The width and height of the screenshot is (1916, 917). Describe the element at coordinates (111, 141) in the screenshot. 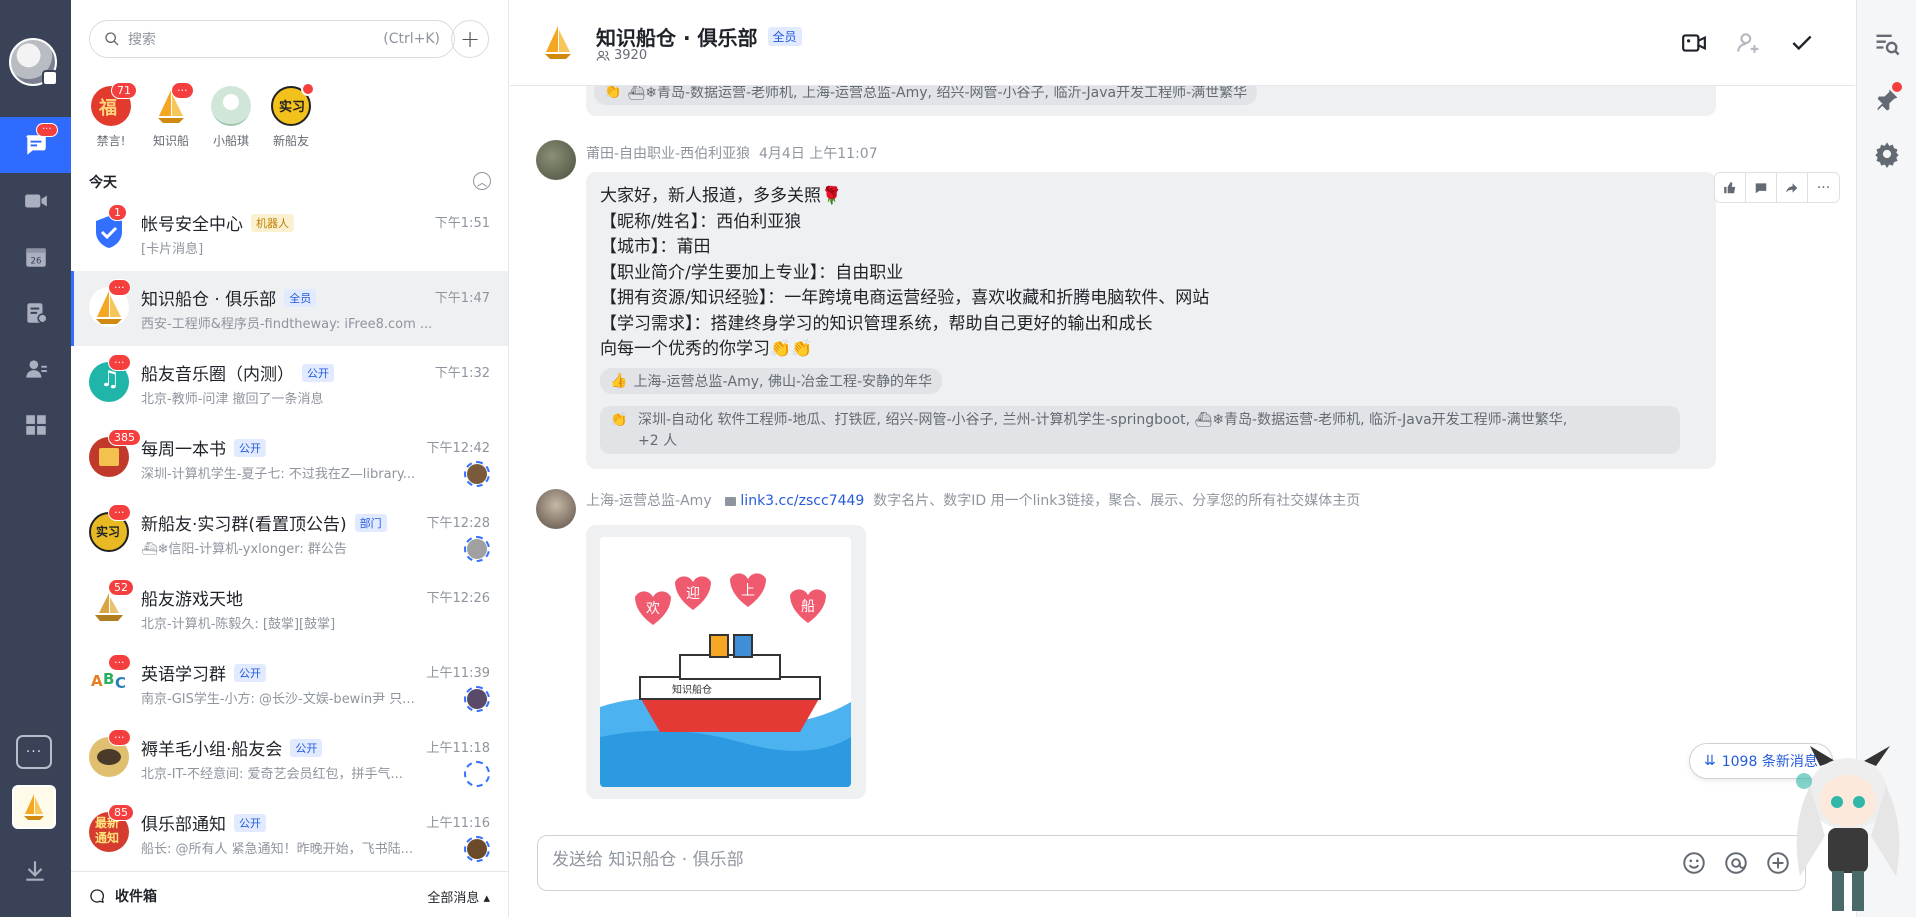

I see `pinned-label: 禁言!` at that location.